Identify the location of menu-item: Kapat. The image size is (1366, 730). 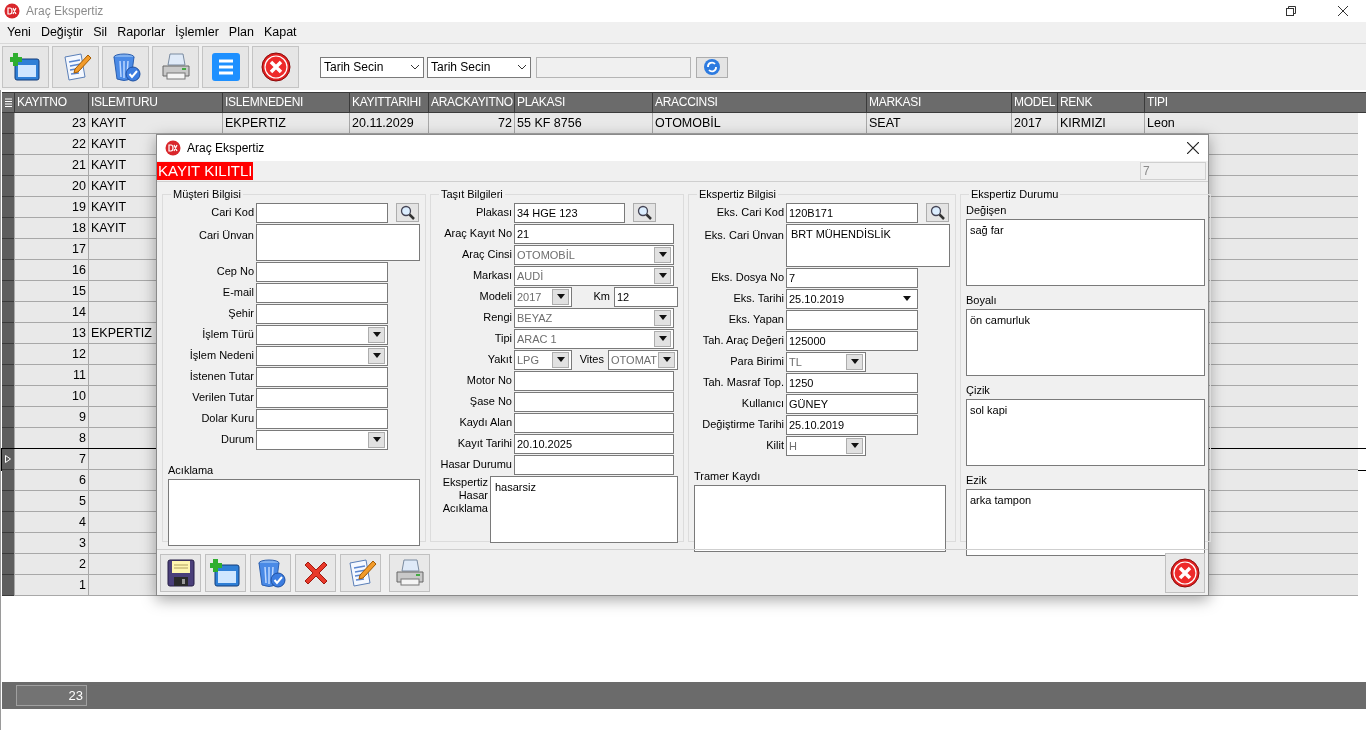
(280, 32).